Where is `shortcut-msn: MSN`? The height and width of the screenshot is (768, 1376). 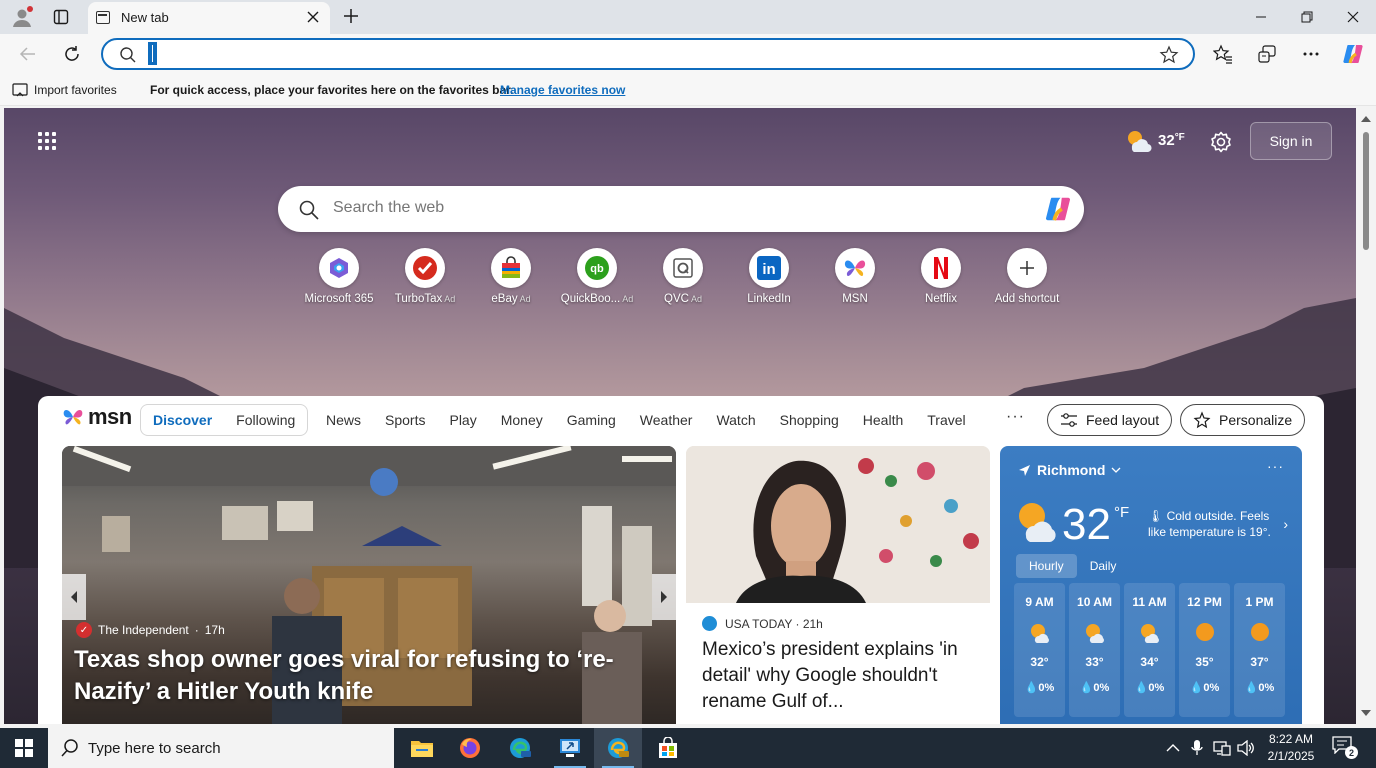 shortcut-msn: MSN is located at coordinates (855, 276).